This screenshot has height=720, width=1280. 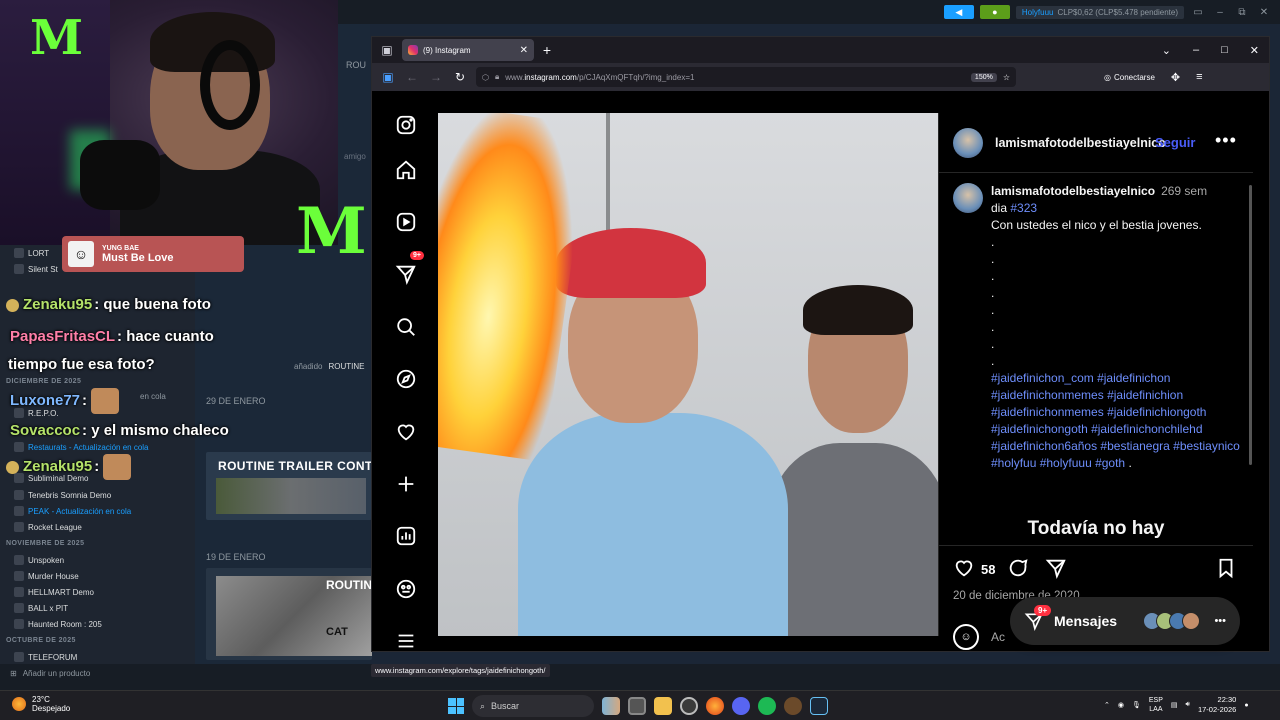 What do you see at coordinates (1086, 621) in the screenshot?
I see `messages-label: Mensajes` at bounding box center [1086, 621].